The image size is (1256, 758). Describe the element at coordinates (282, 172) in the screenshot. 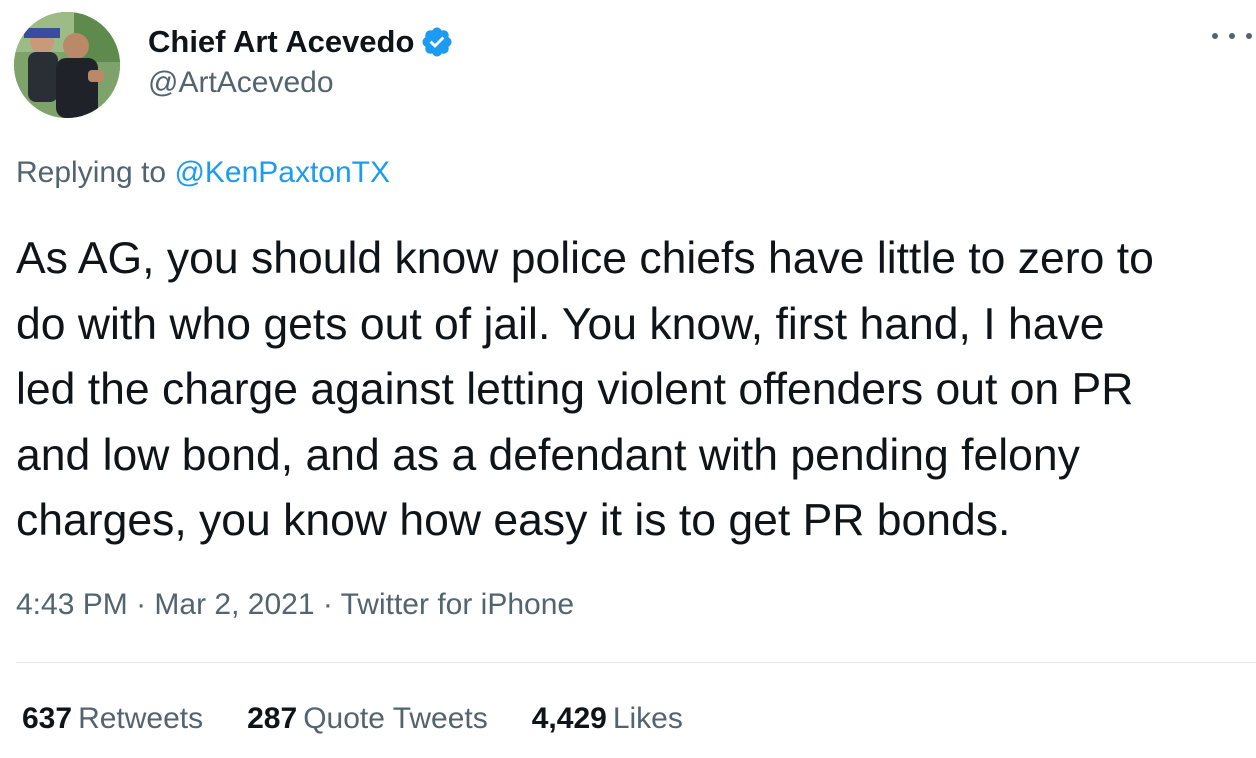

I see `replying-to-handle-link: @KenPaxtonTX` at that location.